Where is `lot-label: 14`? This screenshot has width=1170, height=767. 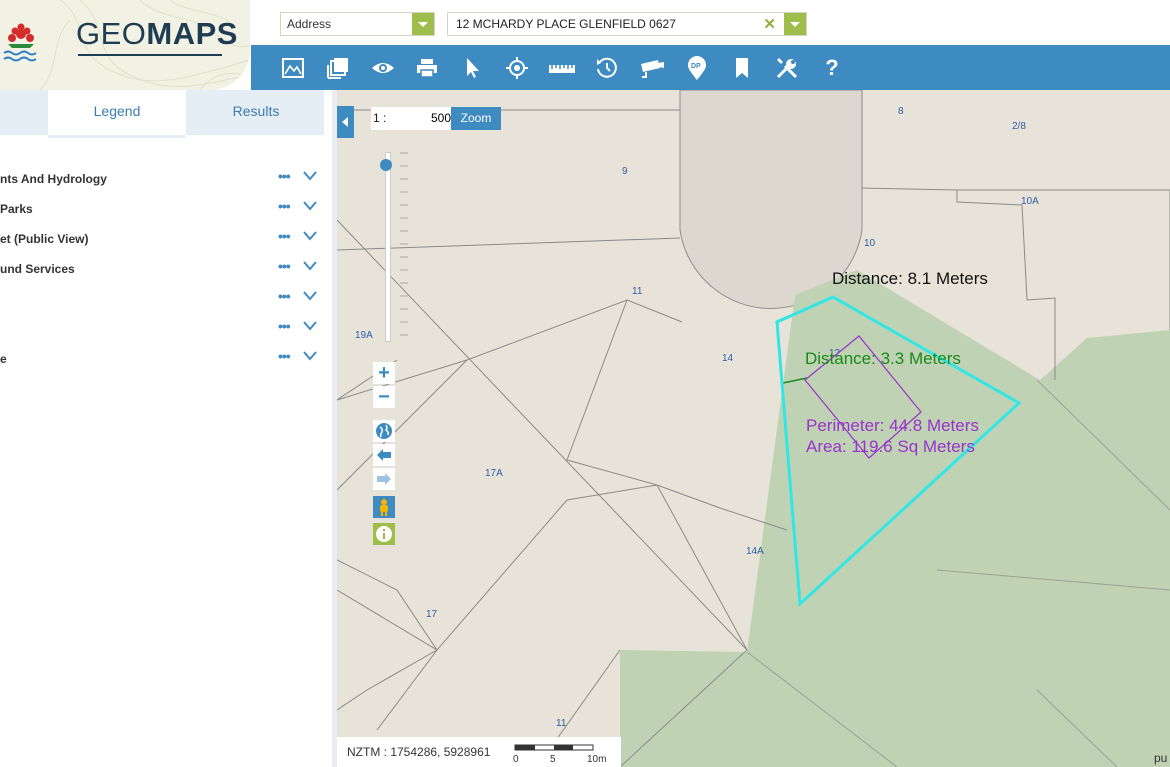 lot-label: 14 is located at coordinates (728, 358).